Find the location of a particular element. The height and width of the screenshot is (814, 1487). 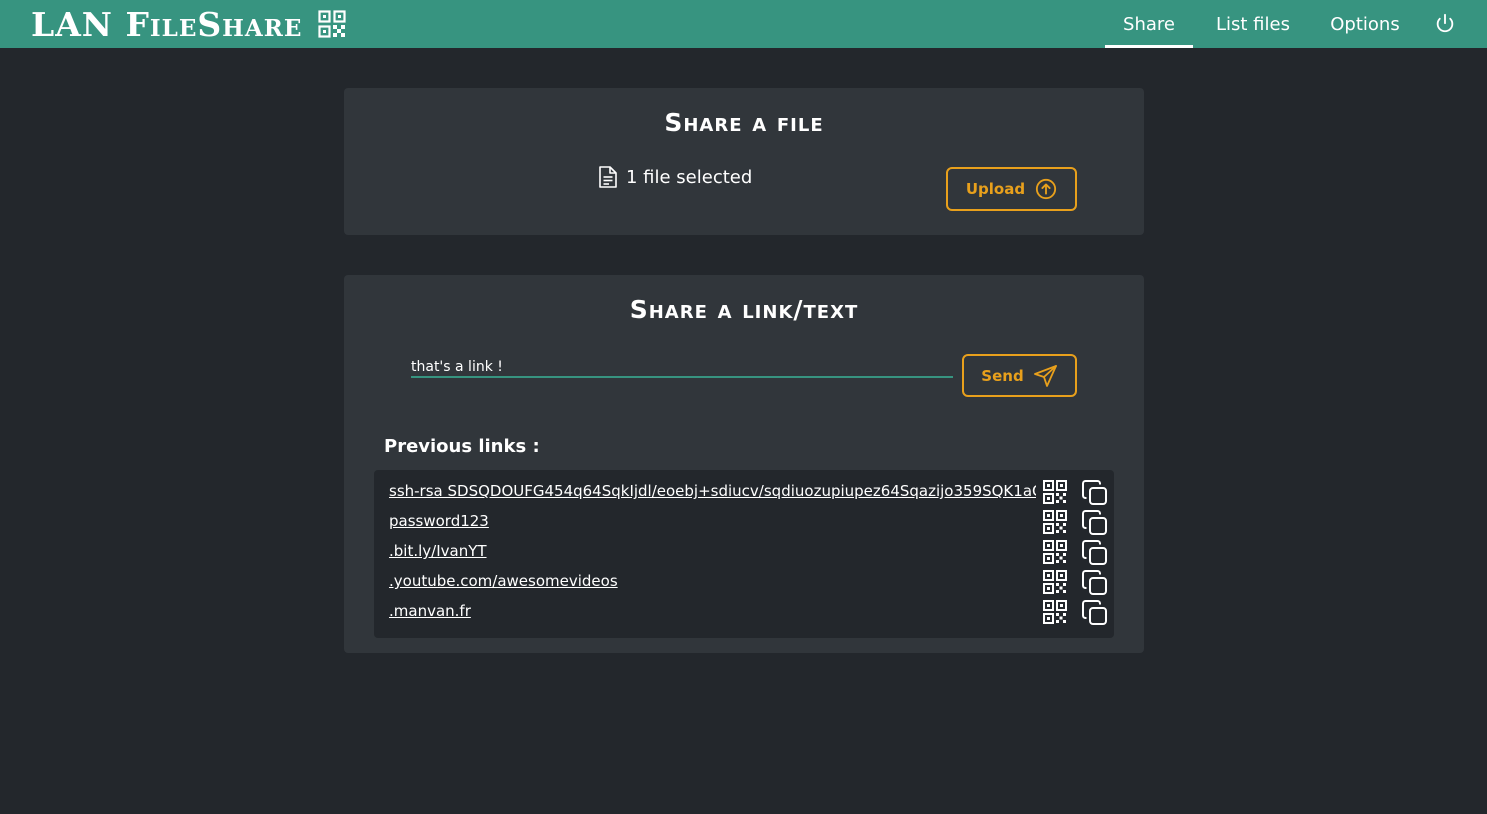

upload-button-label: Upload is located at coordinates (995, 189).